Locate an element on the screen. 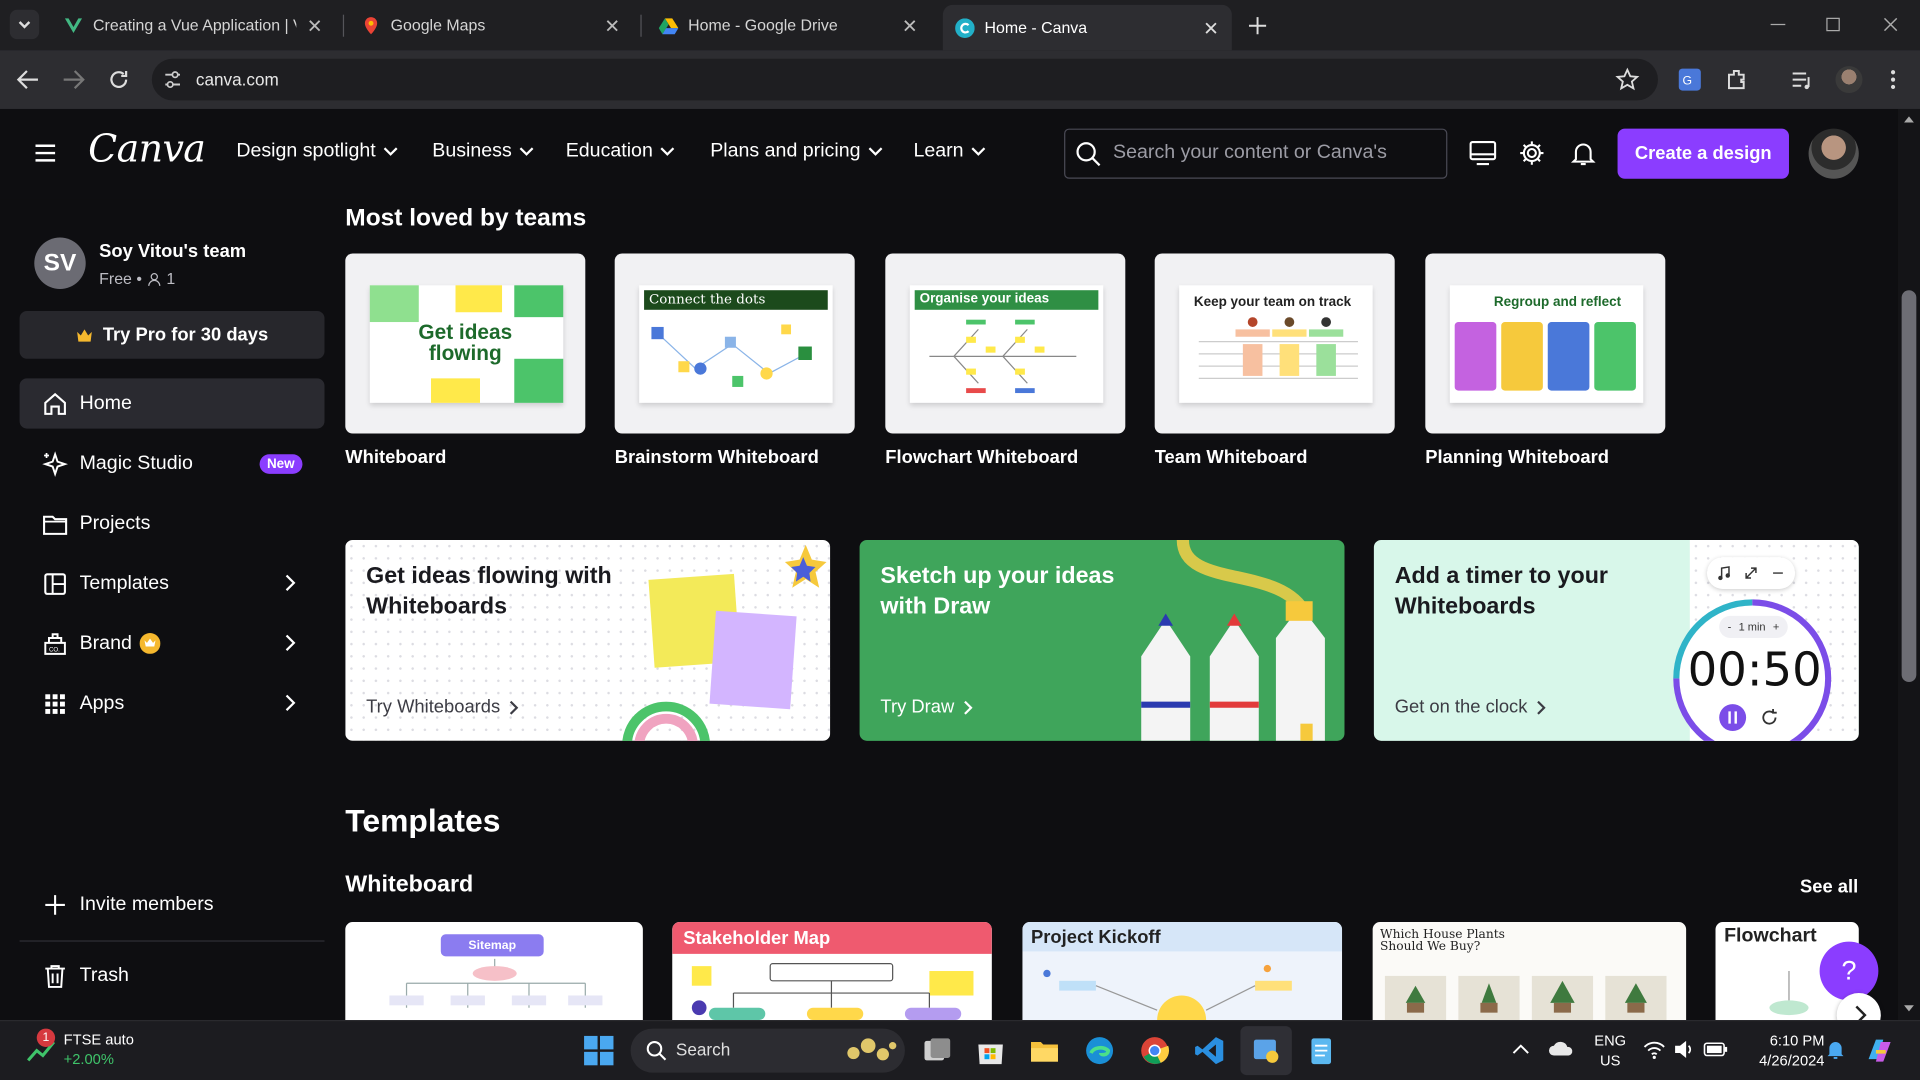 This screenshot has width=1920, height=1080. nav-business: Business is located at coordinates (483, 152).